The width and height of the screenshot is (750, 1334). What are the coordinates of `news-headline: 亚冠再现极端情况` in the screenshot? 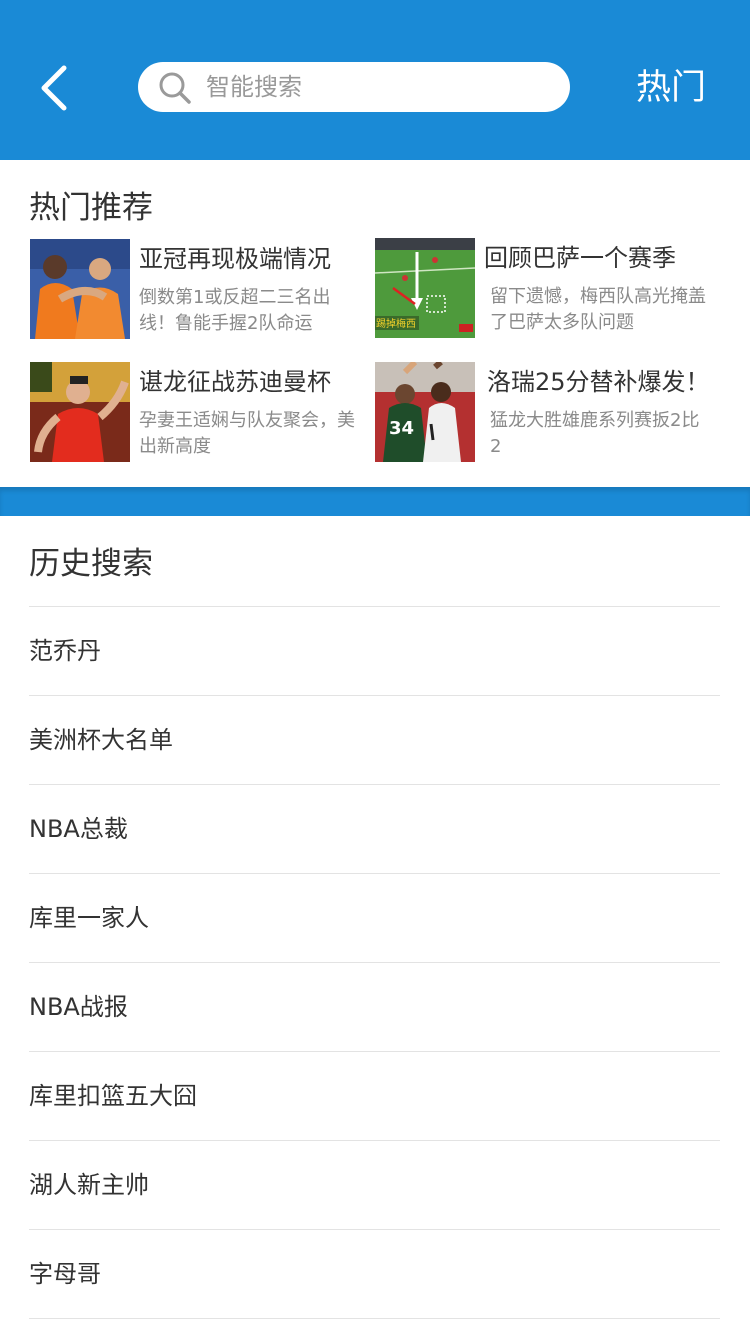 It's located at (235, 259).